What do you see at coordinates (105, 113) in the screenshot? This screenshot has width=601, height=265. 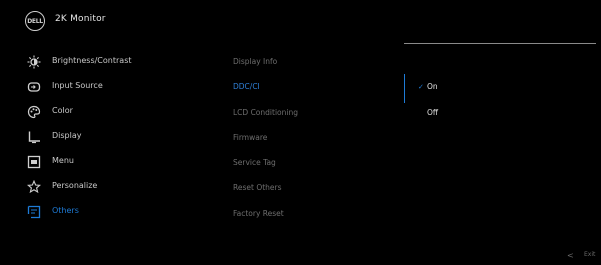 I see `sidebar-item-color: Color` at bounding box center [105, 113].